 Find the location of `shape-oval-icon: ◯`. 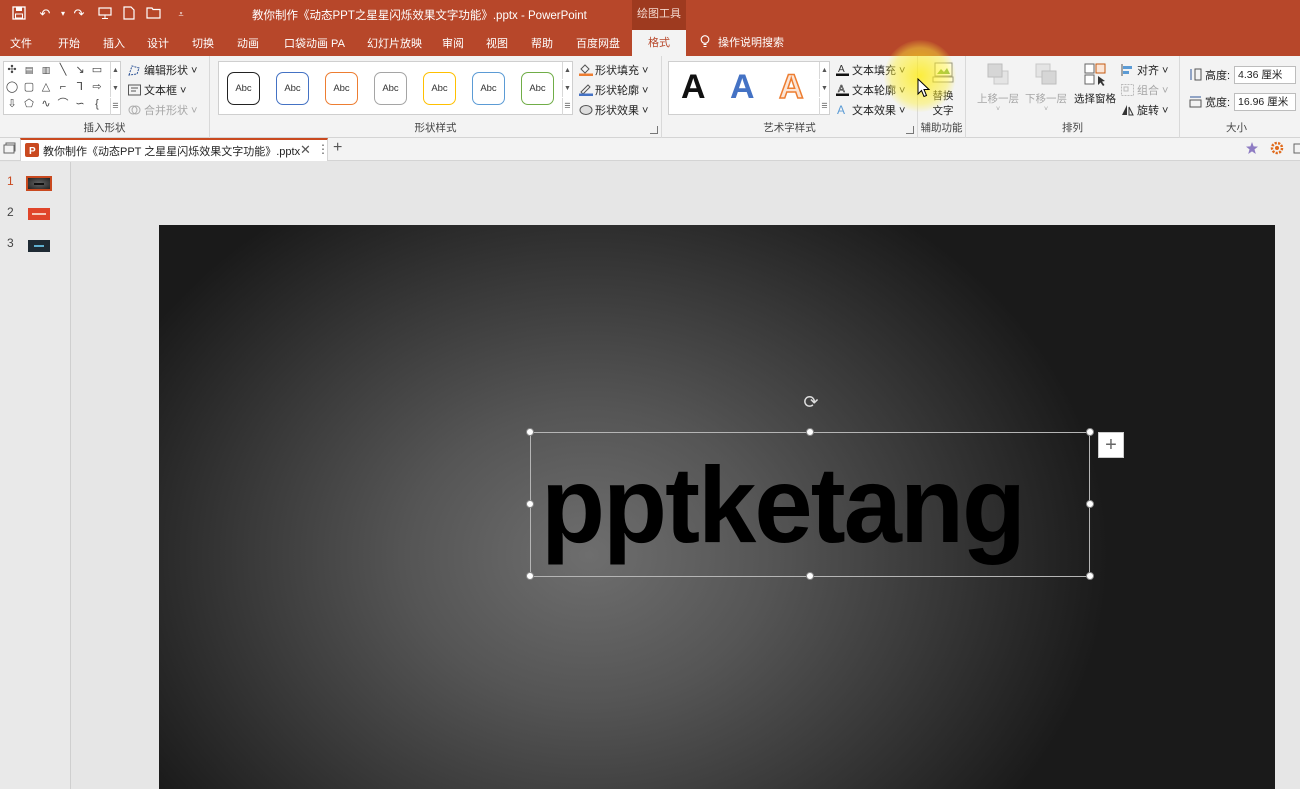

shape-oval-icon: ◯ is located at coordinates (12, 87).